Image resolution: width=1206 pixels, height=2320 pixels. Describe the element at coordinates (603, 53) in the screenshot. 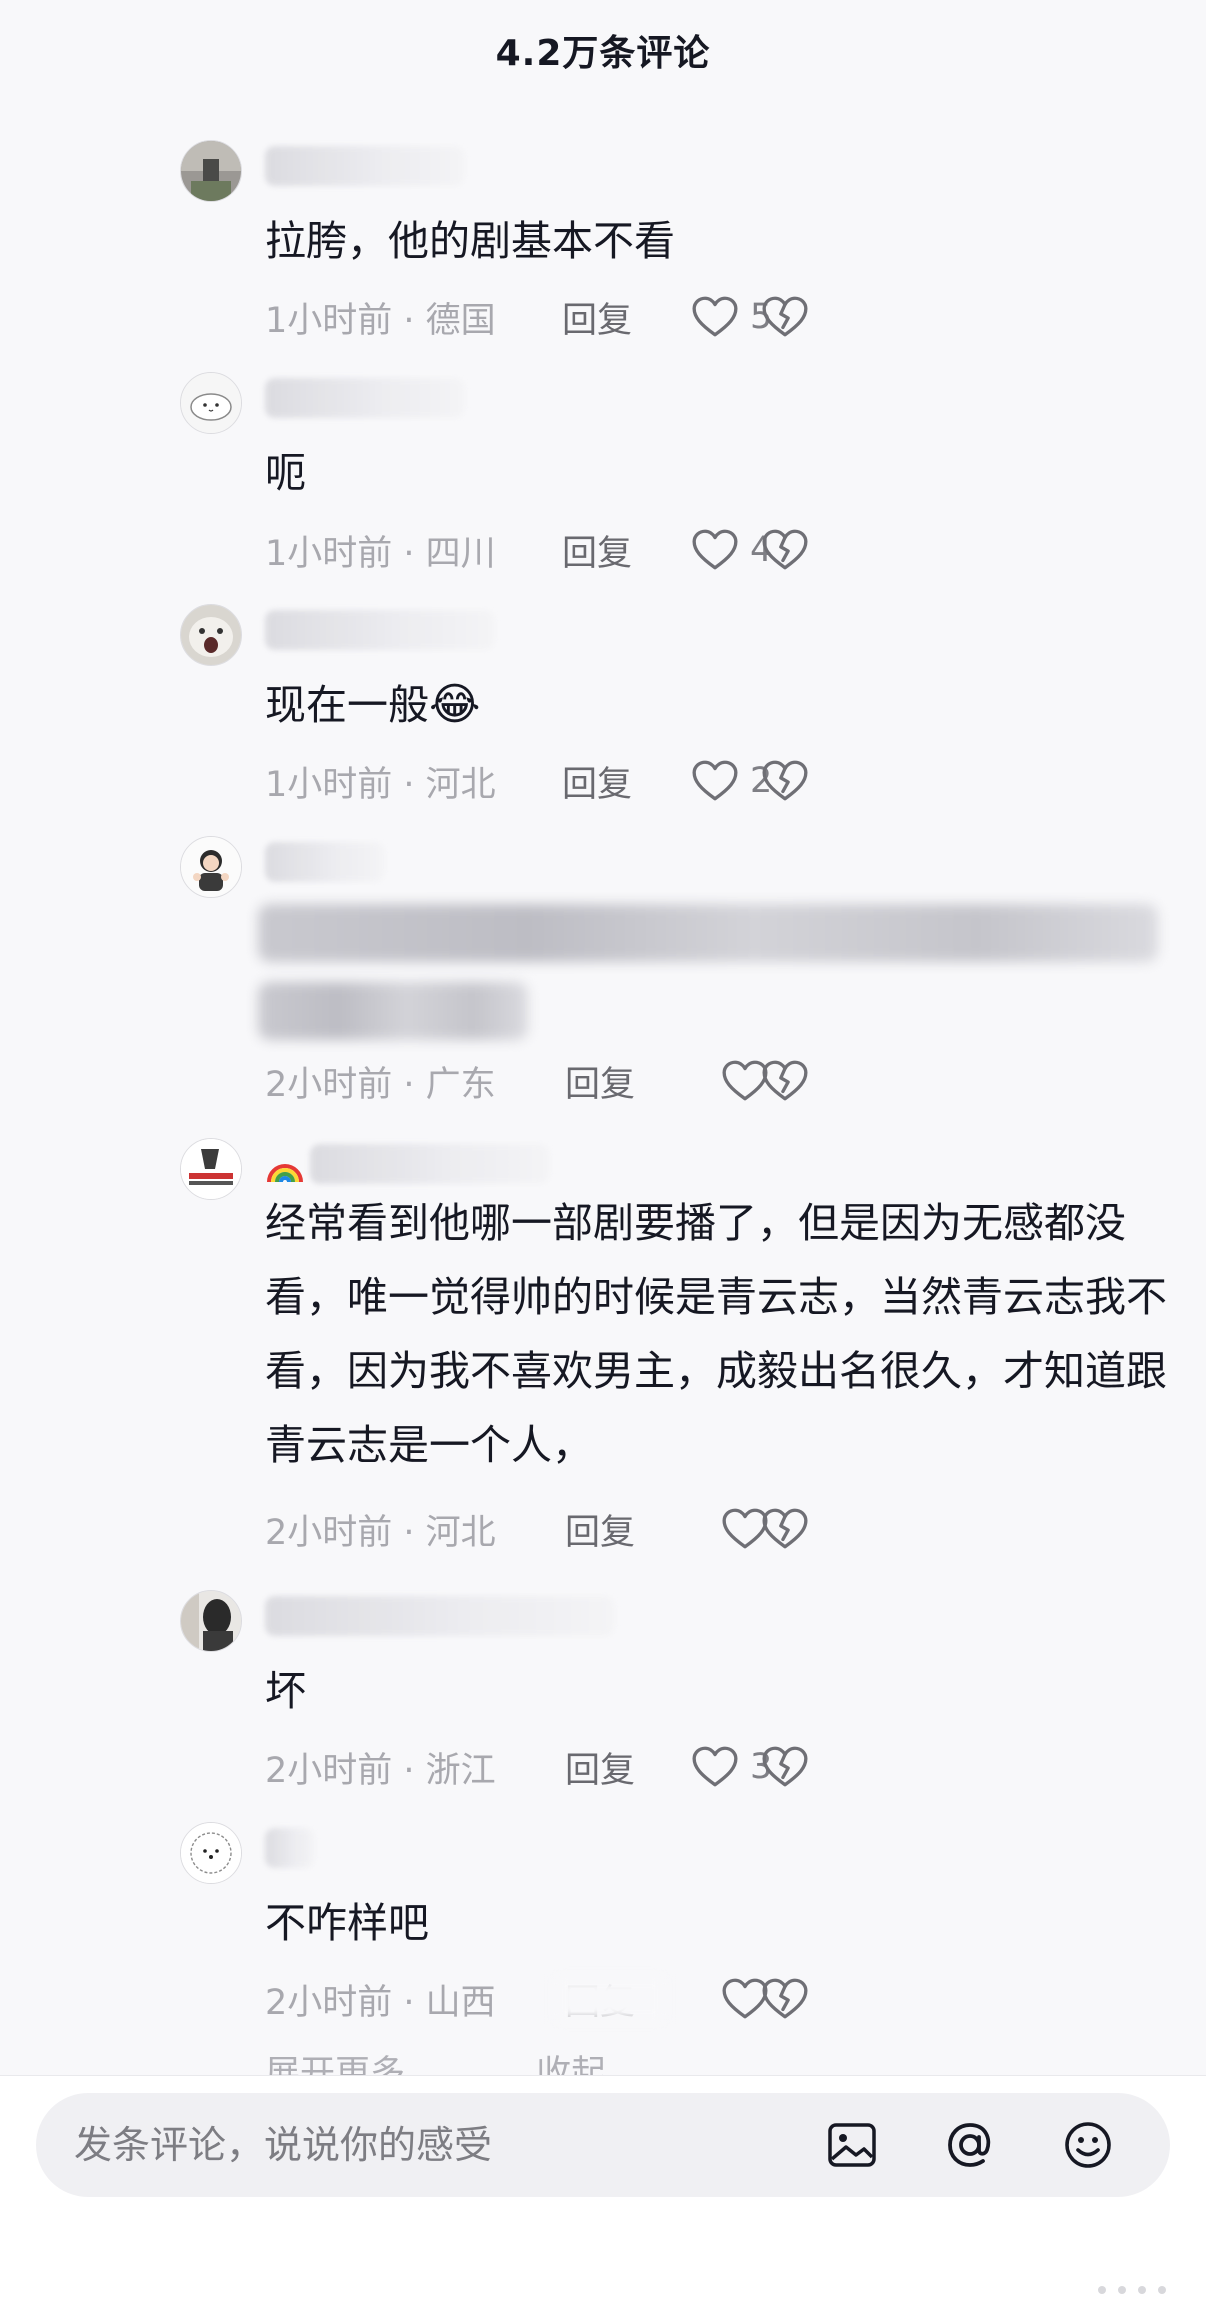

I see `comment-count-title: 4.2万条评论` at that location.